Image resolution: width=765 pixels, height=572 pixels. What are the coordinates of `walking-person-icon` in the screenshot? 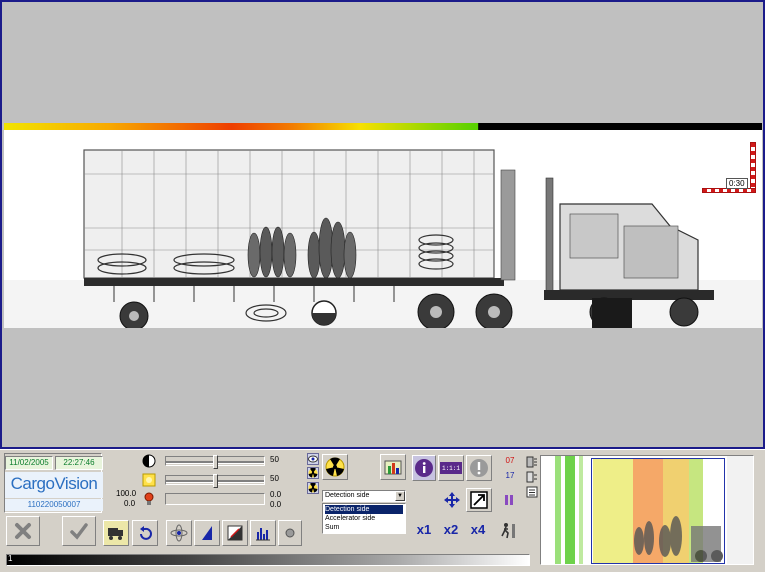 It's located at (508, 531).